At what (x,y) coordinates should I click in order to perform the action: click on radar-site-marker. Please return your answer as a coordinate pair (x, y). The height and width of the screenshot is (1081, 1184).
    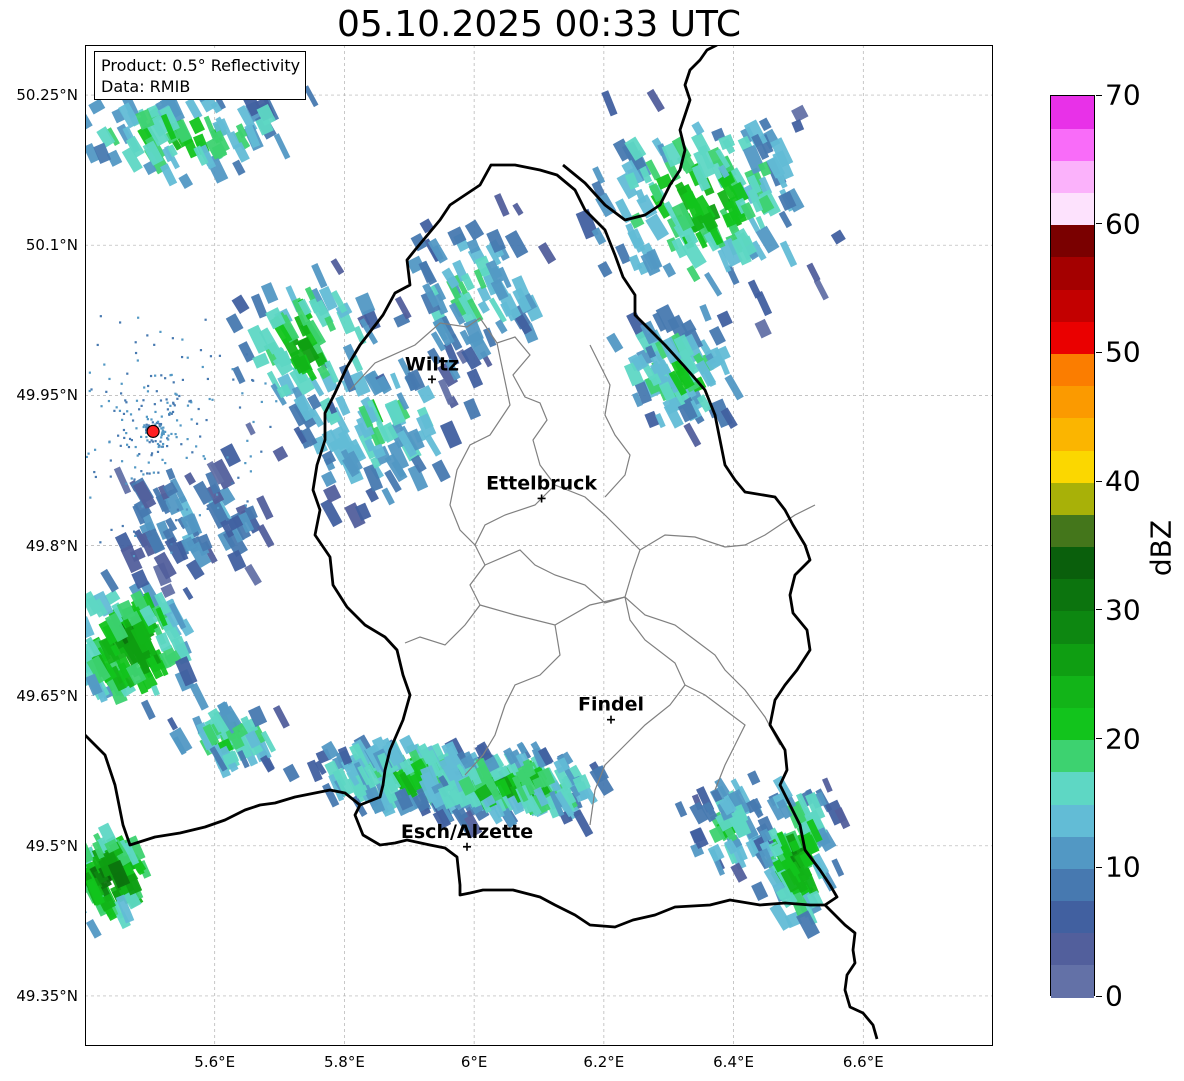
    Looking at the image, I should click on (153, 431).